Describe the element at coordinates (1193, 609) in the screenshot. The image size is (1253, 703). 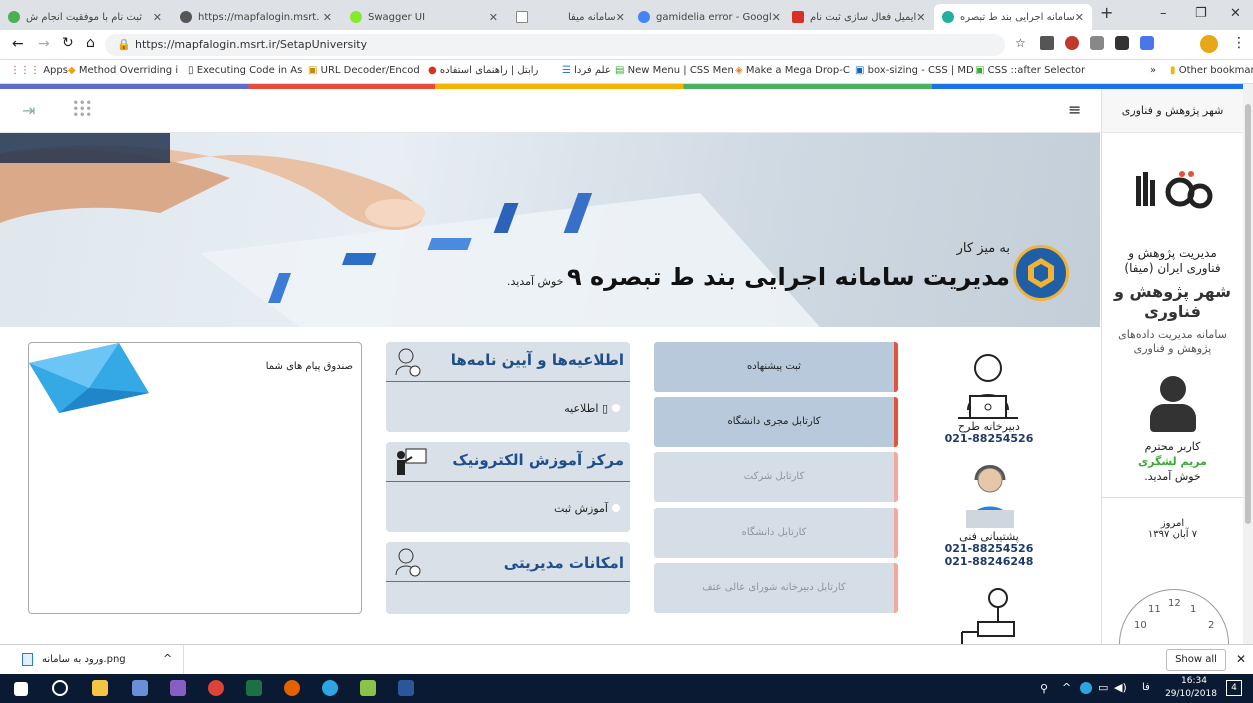
I see `clock-number: 1` at that location.